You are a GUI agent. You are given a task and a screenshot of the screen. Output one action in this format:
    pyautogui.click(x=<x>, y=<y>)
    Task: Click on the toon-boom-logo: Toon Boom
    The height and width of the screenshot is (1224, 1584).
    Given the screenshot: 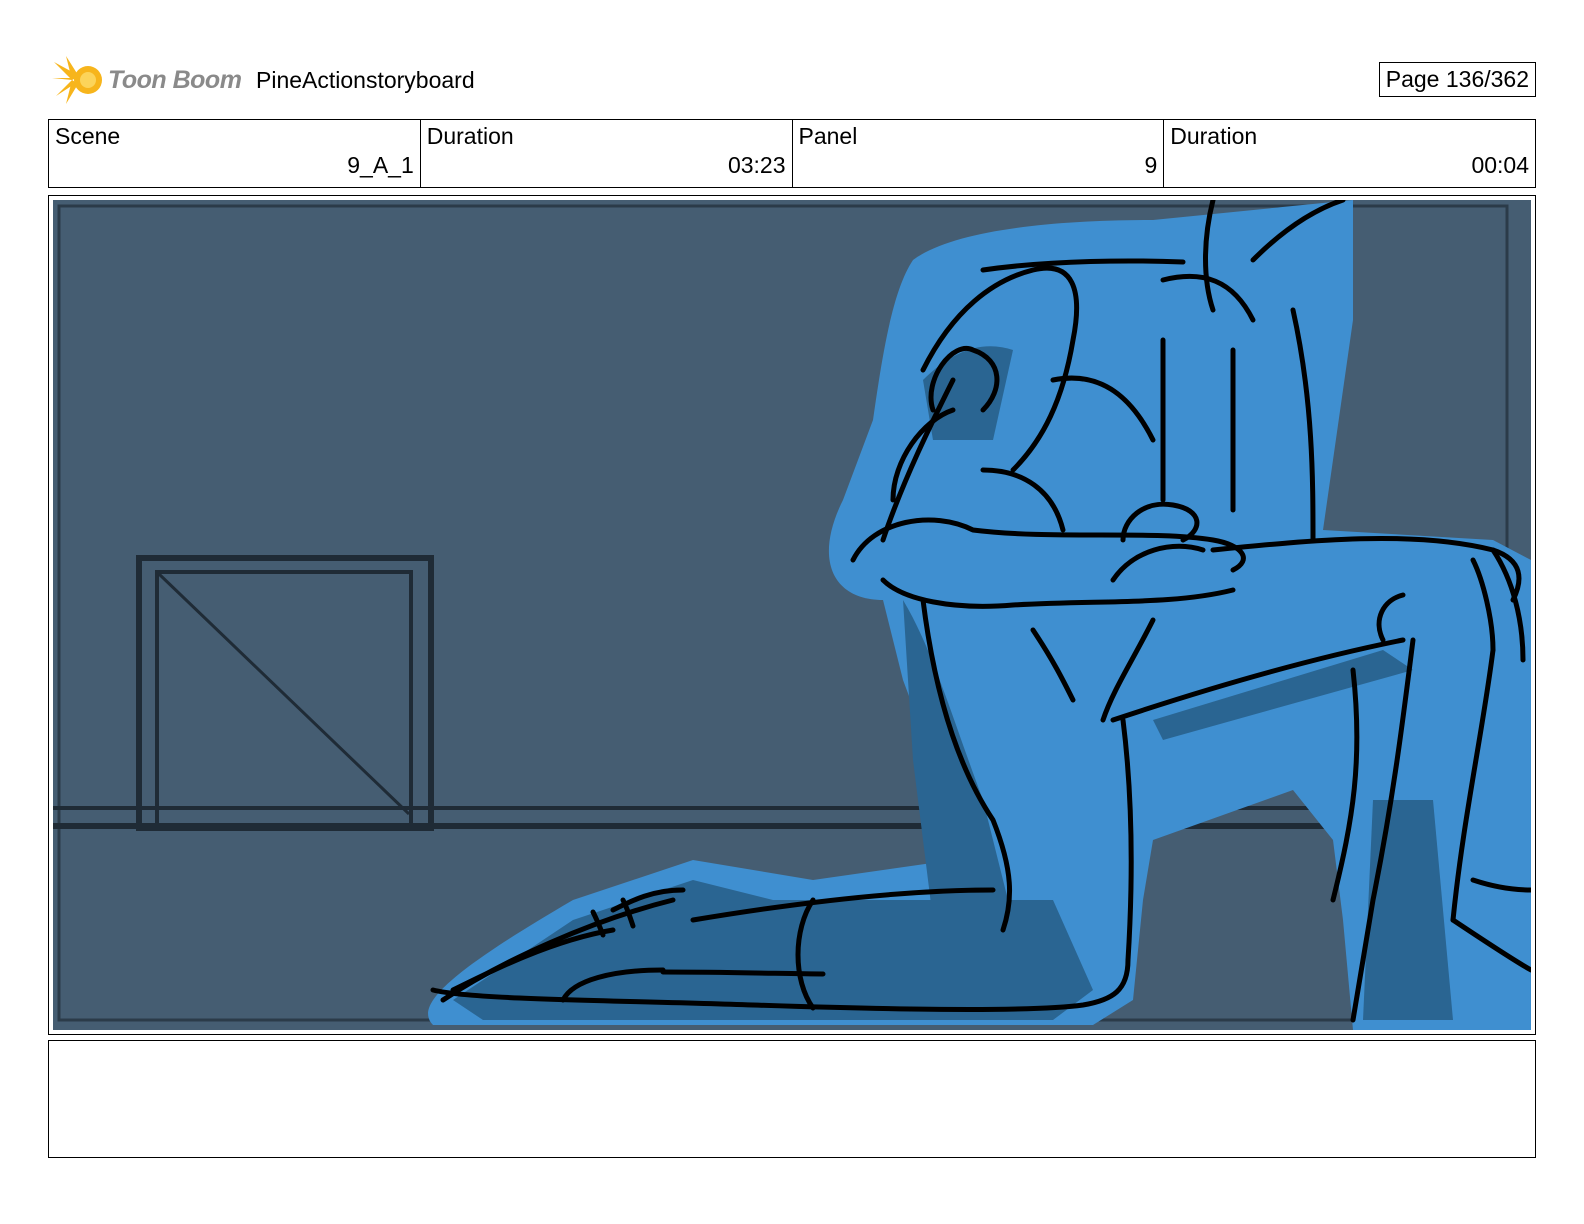 What is the action you would take?
    pyautogui.click(x=147, y=80)
    